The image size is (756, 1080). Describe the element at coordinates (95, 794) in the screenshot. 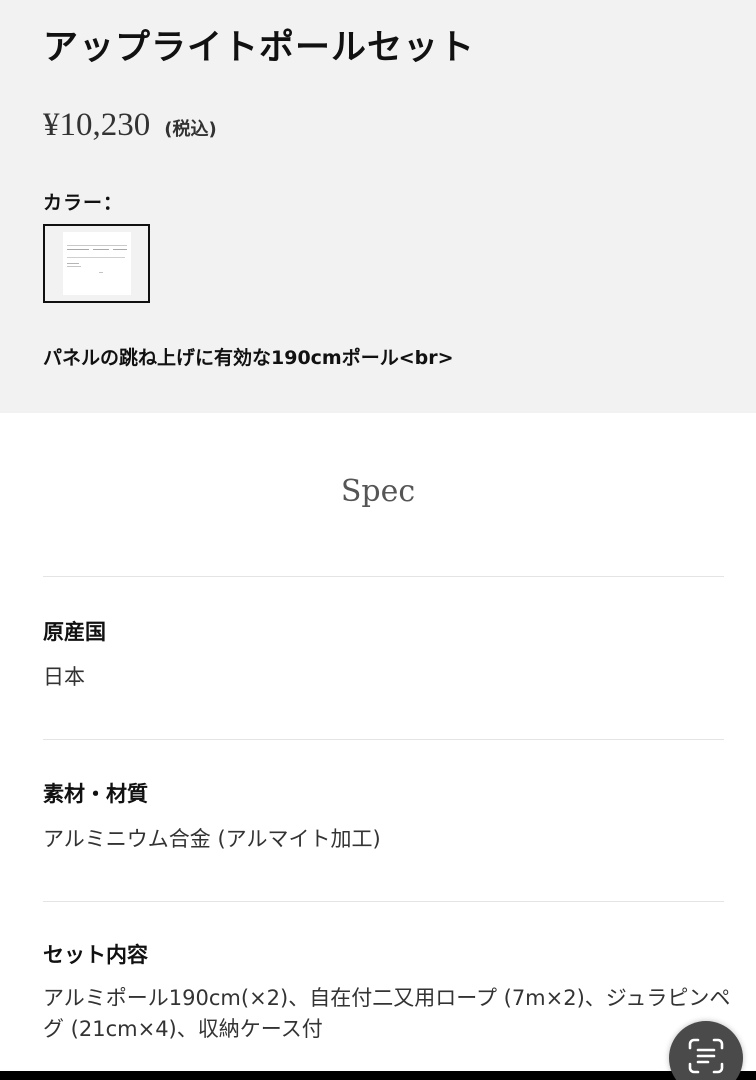

I see `spec-name-material: 素材・材質` at that location.